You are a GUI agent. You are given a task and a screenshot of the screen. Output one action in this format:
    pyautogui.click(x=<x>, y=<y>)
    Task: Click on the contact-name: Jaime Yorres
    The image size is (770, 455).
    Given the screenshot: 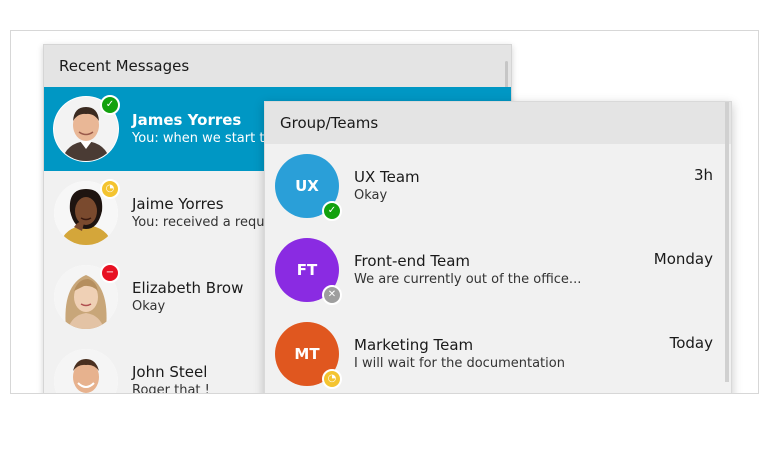 What is the action you would take?
    pyautogui.click(x=178, y=204)
    